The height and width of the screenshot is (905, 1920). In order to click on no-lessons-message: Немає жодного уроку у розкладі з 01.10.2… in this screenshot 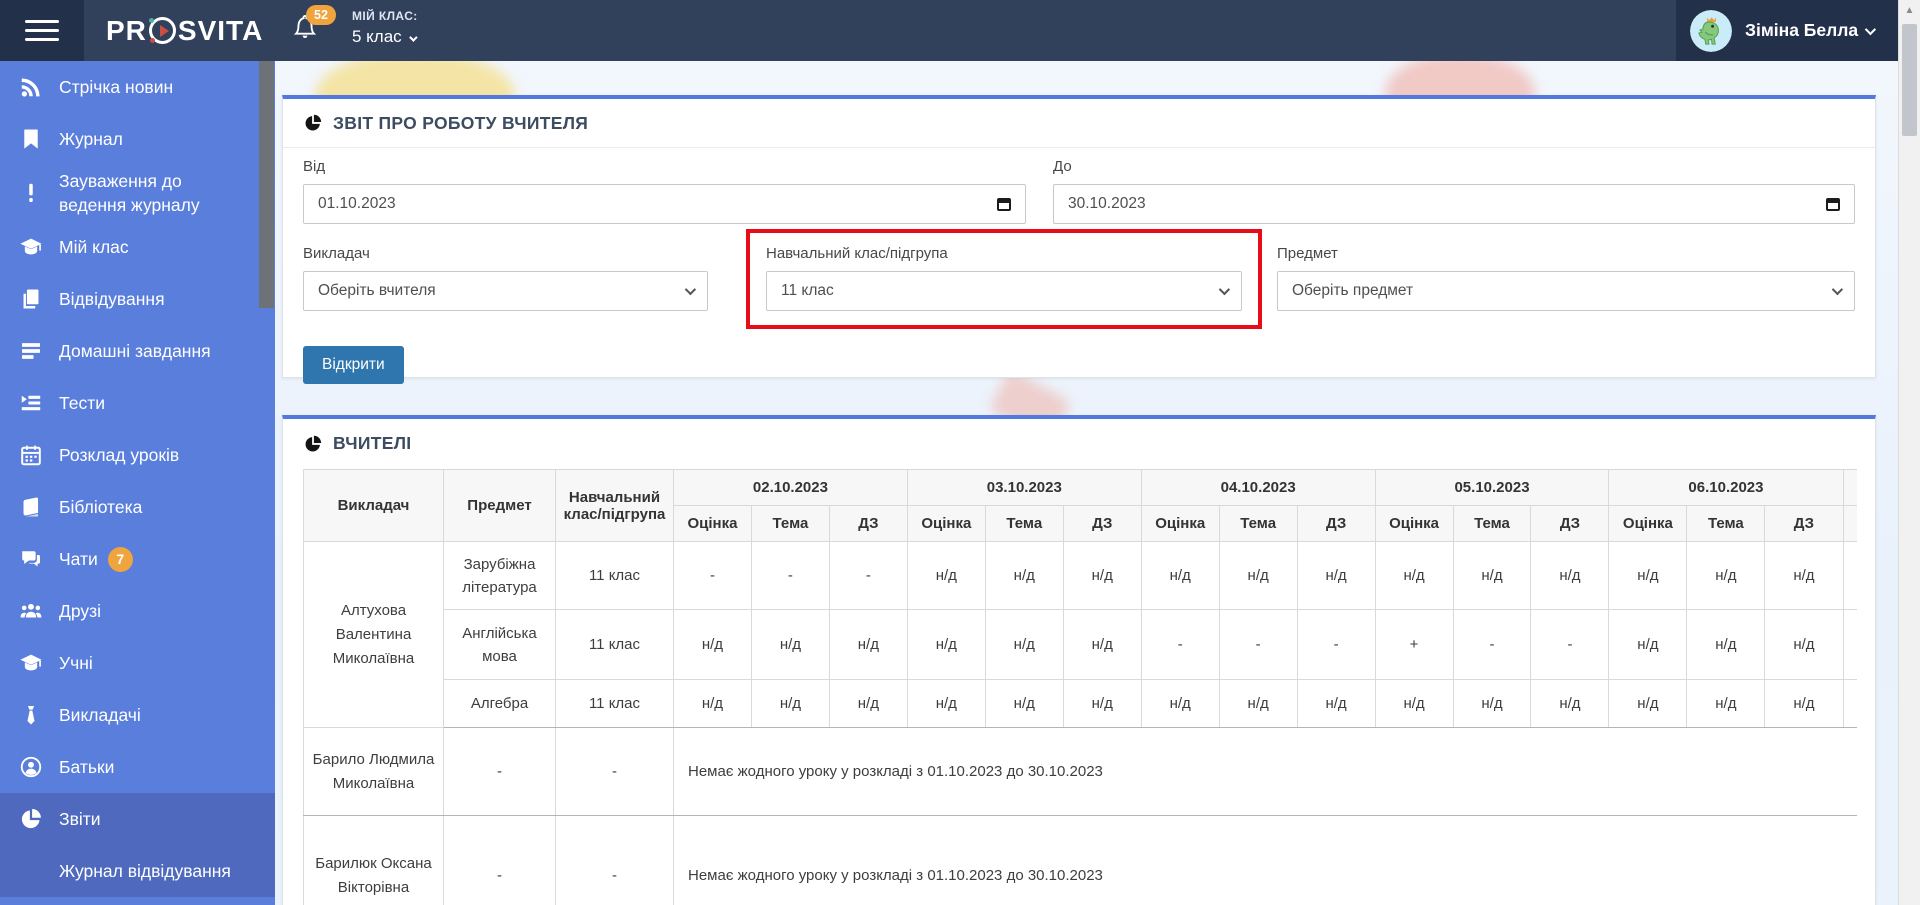, I will do `click(1265, 860)`.